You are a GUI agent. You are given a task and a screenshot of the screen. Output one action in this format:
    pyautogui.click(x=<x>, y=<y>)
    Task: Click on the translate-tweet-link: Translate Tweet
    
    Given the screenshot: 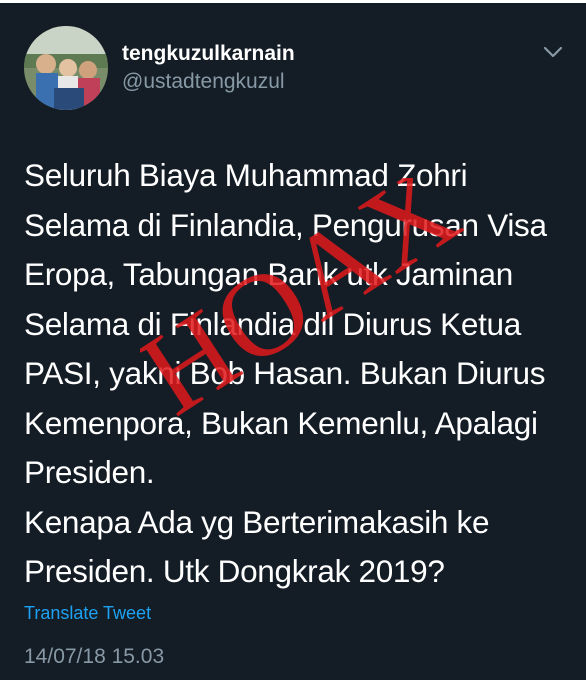 What is the action you would take?
    pyautogui.click(x=87, y=613)
    